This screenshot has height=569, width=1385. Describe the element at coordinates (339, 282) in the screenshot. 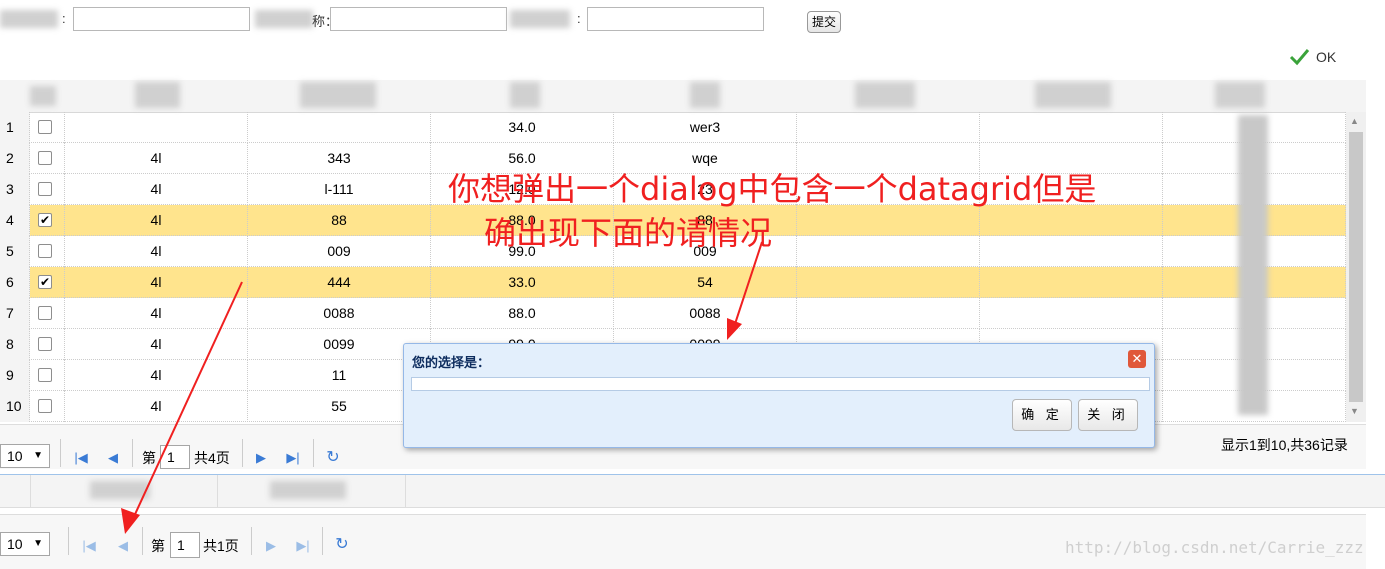

I see `table-cell: 444` at that location.